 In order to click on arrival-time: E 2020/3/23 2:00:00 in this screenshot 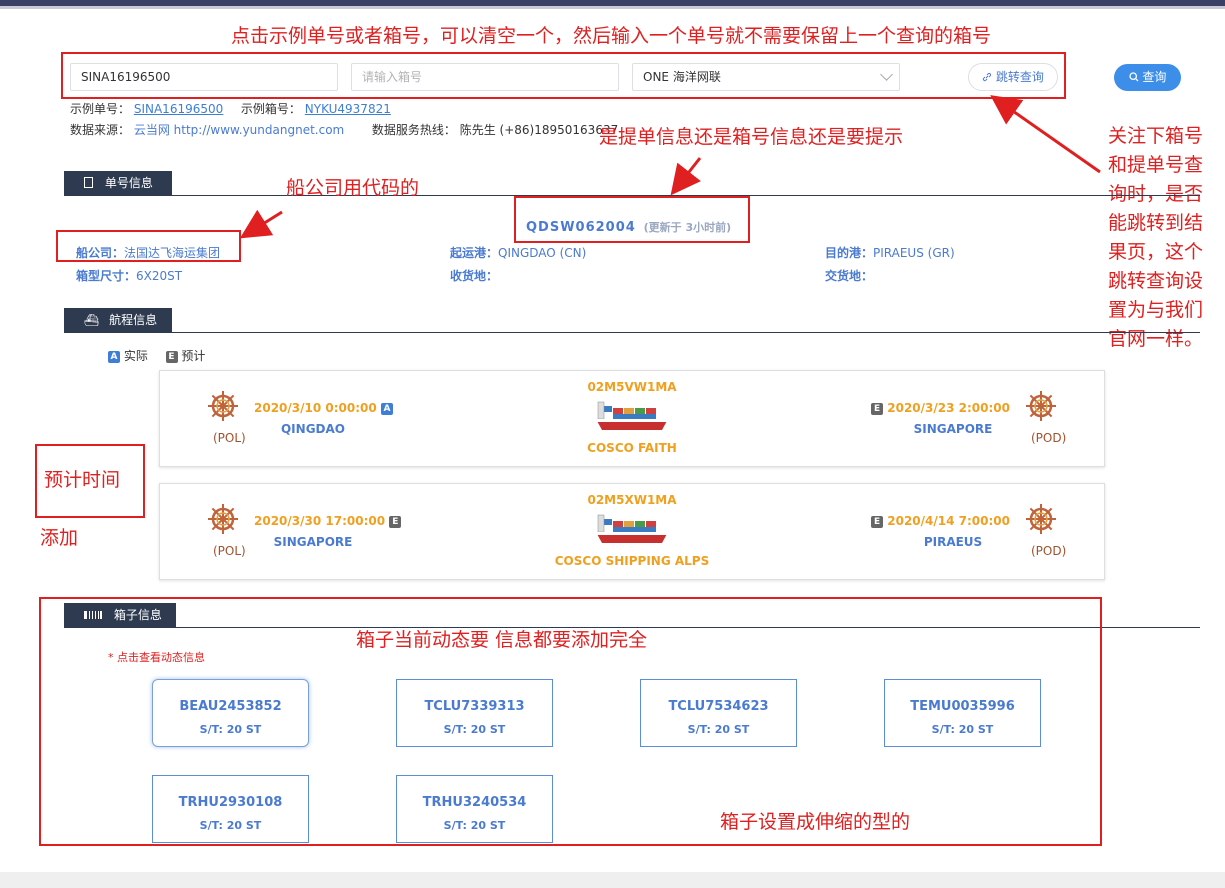, I will do `click(935, 408)`.